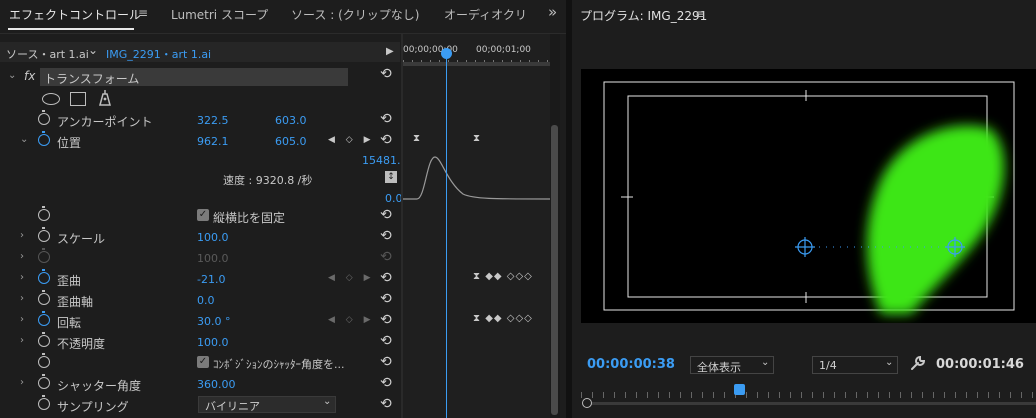 The image size is (1036, 418). Describe the element at coordinates (805, 247) in the screenshot. I see `motion-start-handle` at that location.